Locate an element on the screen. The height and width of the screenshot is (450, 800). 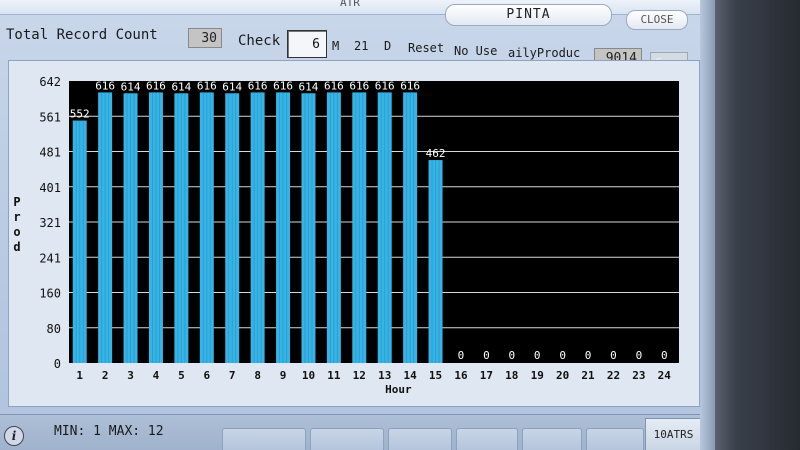
day-value: 21 is located at coordinates (361, 46).